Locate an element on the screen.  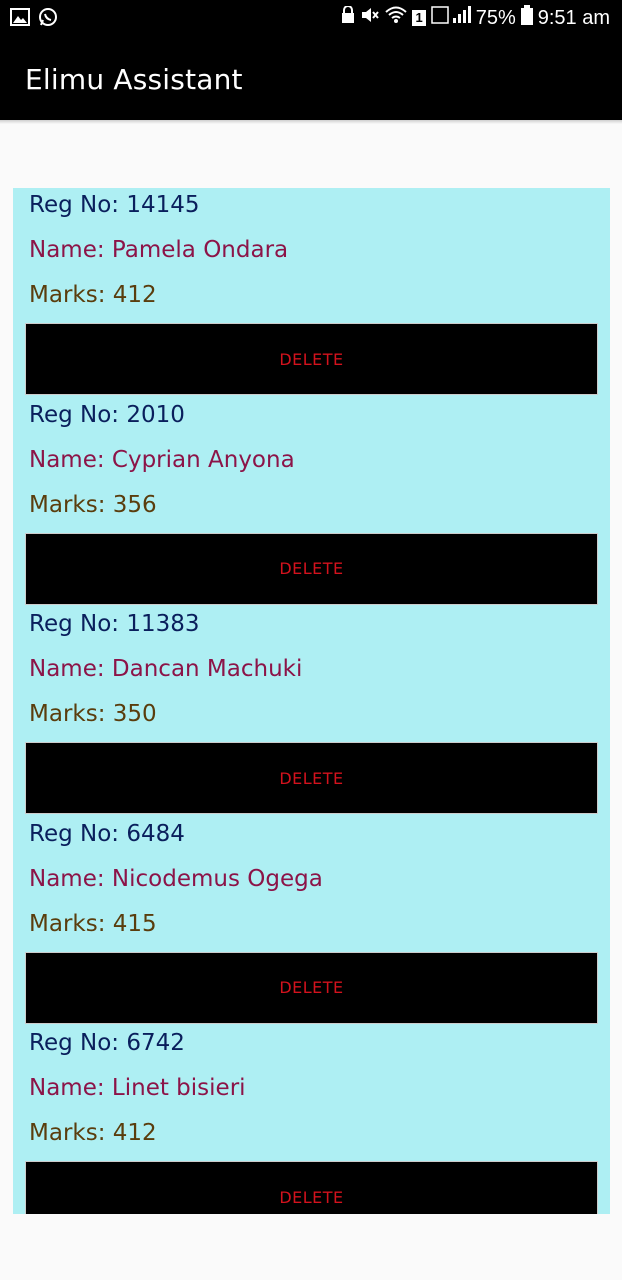
student-name: Name: Pamela Ondara is located at coordinates (159, 250).